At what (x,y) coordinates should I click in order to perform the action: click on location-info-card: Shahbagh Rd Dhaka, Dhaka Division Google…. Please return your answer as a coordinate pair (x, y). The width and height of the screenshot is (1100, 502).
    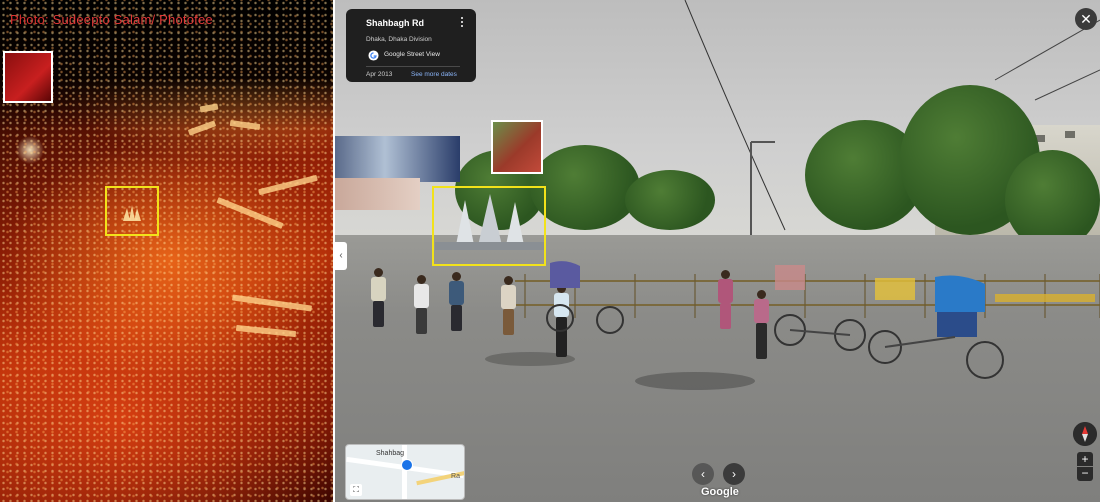
    Looking at the image, I should click on (411, 45).